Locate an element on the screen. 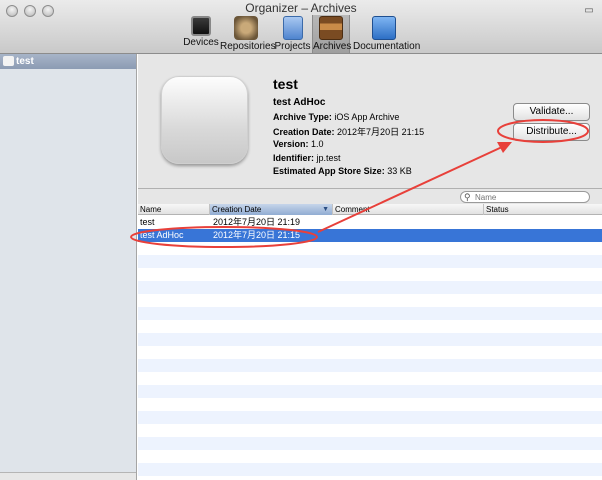 Image resolution: width=602 pixels, height=480 pixels. toolbar-repositories-label: Repositories is located at coordinates (248, 46).